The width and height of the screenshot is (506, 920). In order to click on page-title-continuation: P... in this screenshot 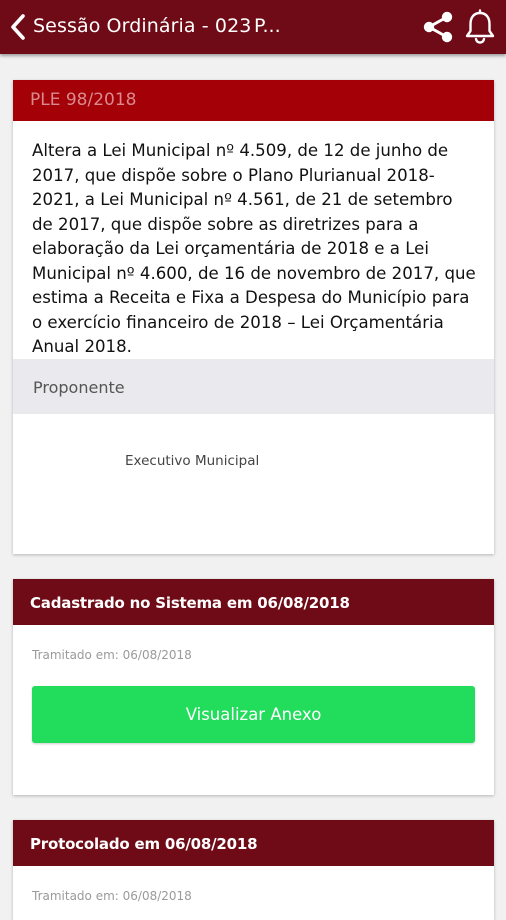, I will do `click(267, 26)`.